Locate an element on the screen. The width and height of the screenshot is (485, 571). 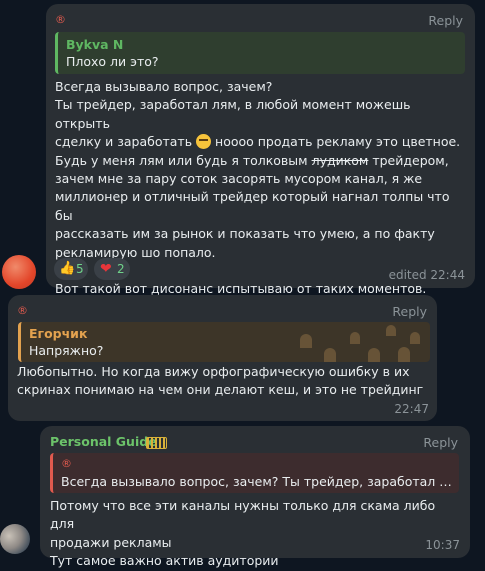
face-emoji-icon is located at coordinates (204, 142).